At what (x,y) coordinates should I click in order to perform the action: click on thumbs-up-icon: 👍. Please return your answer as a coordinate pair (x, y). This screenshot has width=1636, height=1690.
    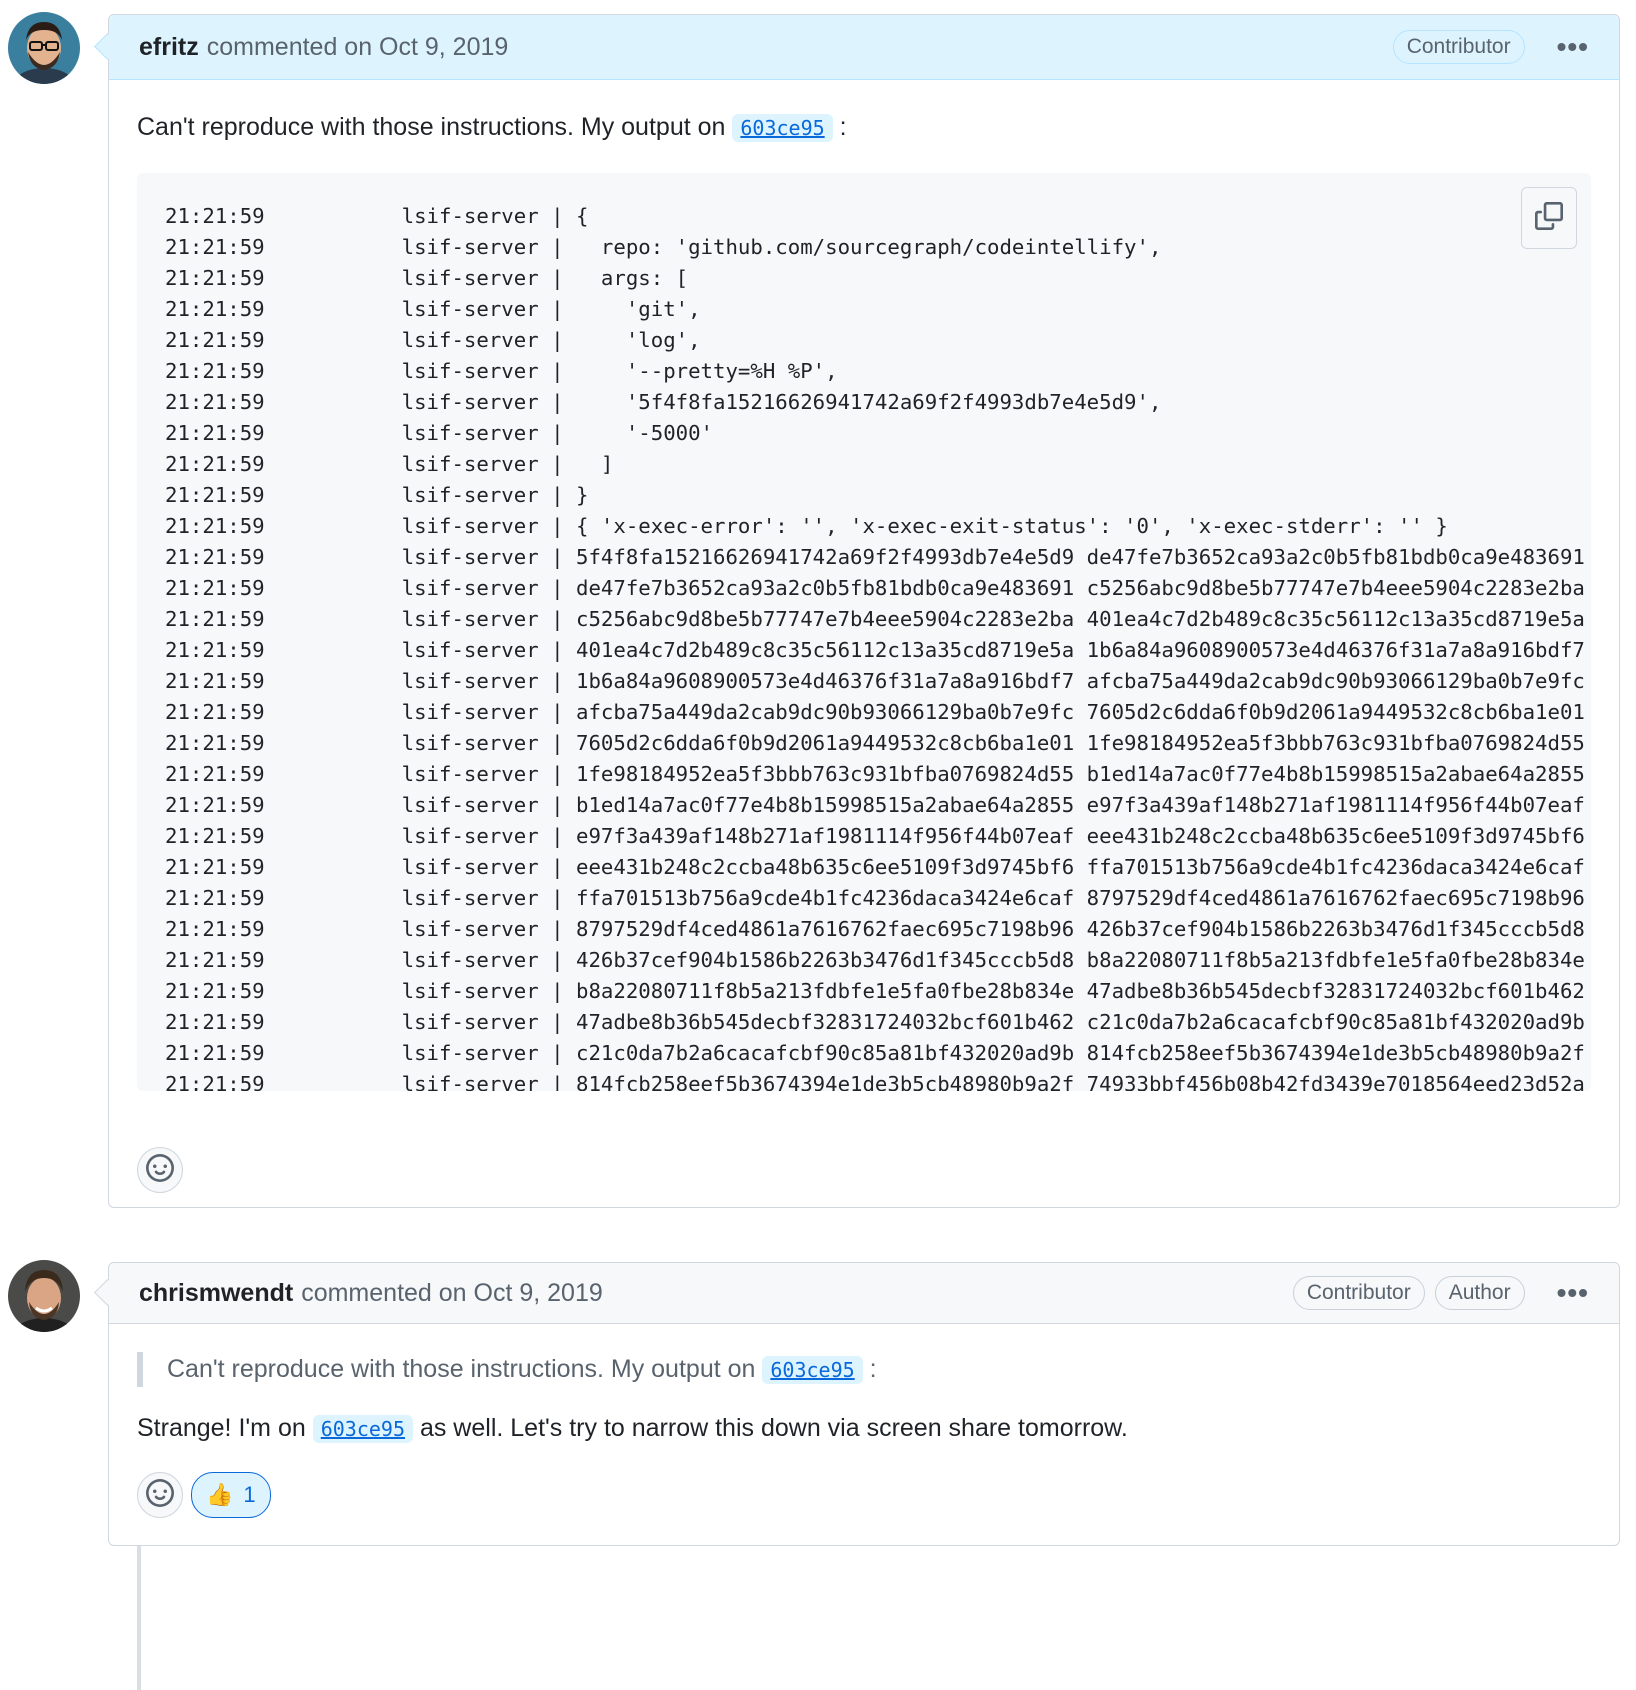
    Looking at the image, I should click on (220, 1494).